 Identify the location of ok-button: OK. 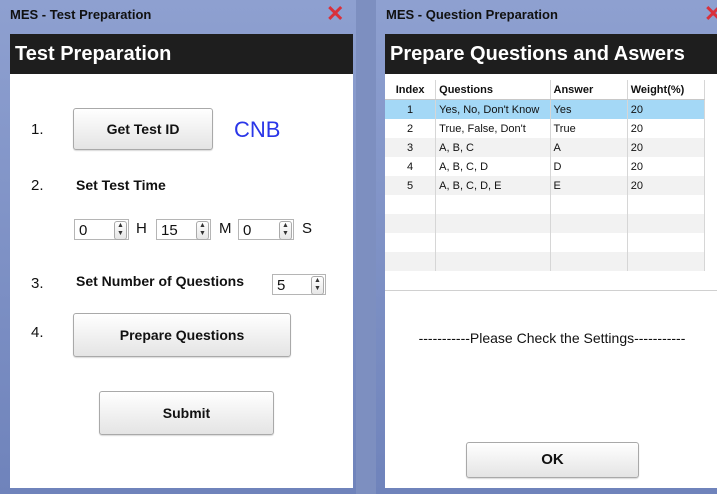
(552, 460).